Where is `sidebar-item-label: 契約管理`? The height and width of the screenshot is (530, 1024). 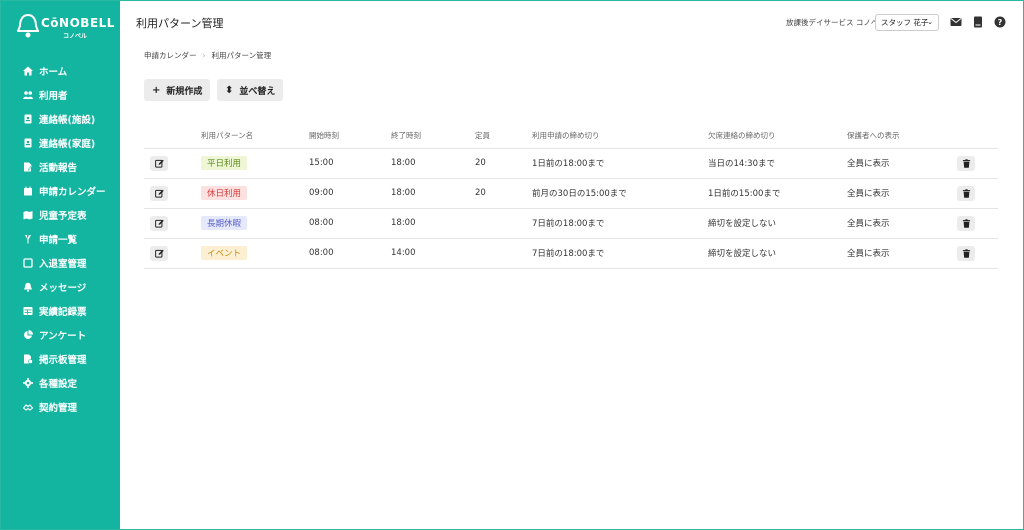
sidebar-item-label: 契約管理 is located at coordinates (58, 408).